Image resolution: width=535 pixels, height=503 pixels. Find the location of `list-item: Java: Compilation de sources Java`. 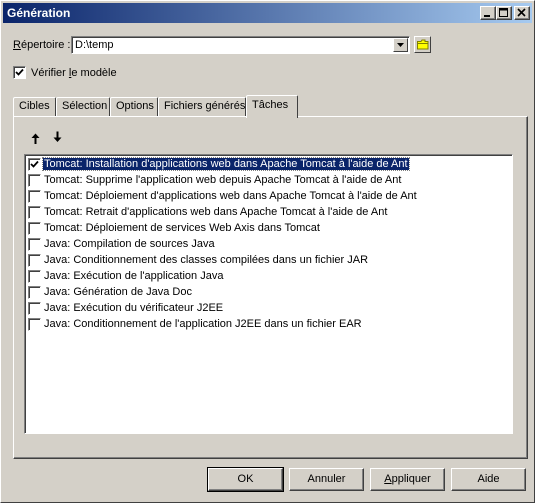

list-item: Java: Compilation de sources Java is located at coordinates (267, 245).